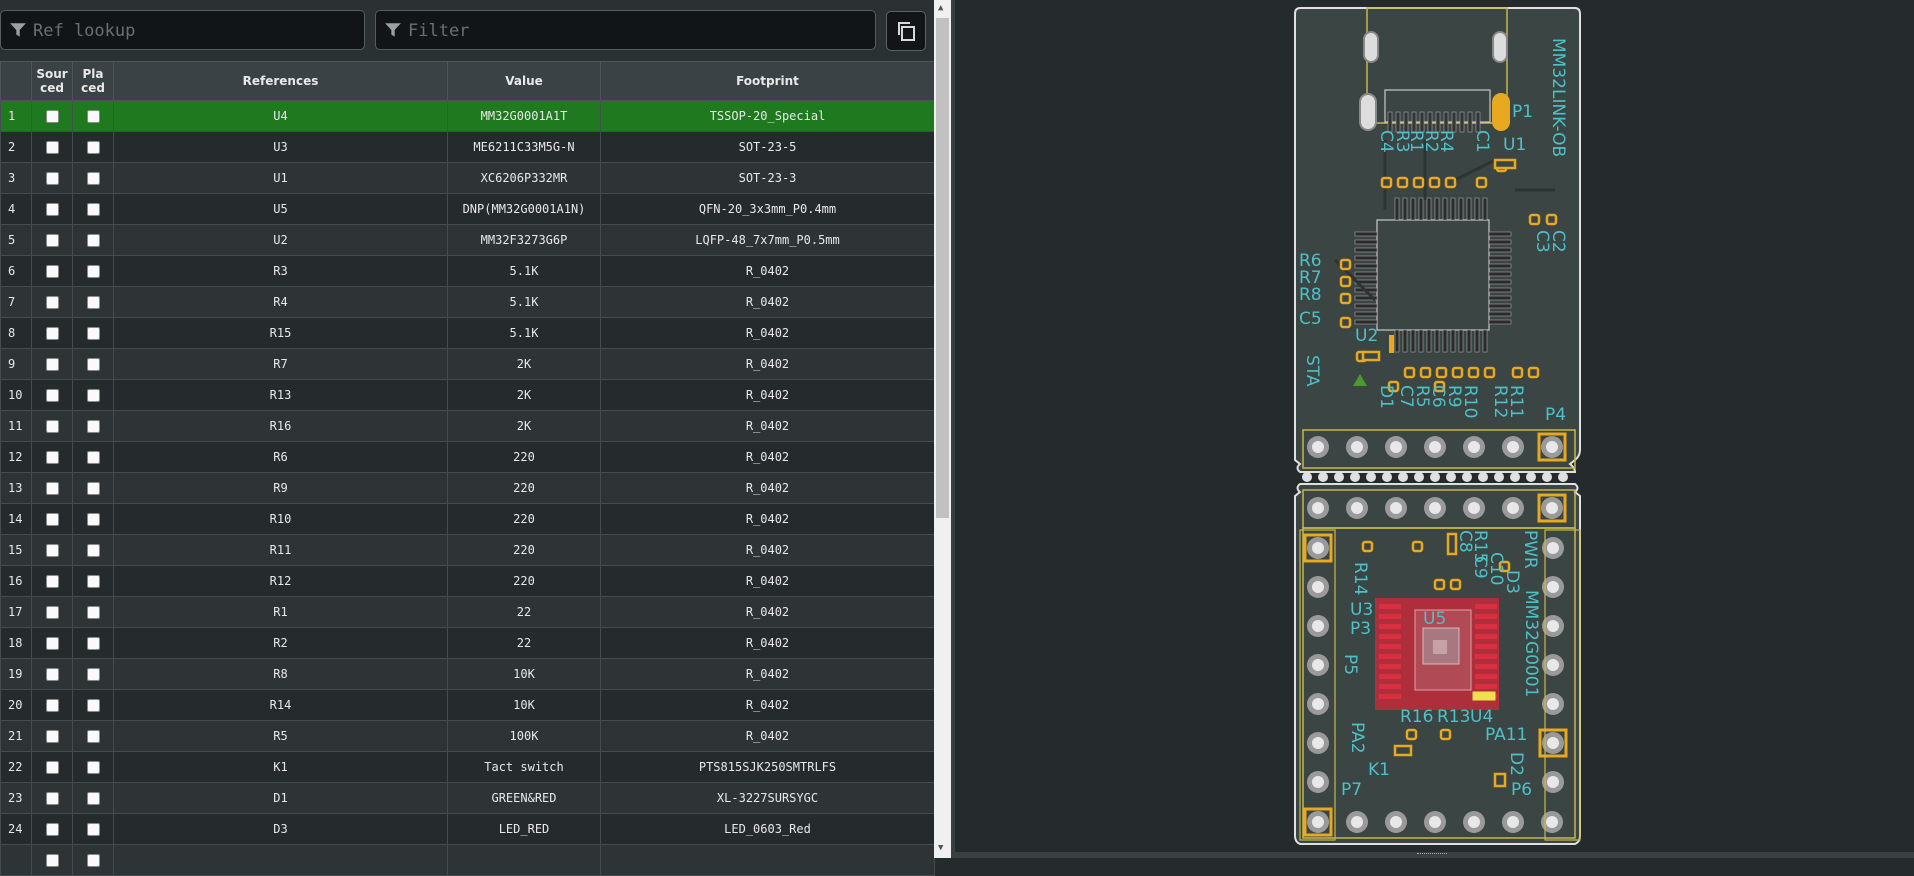  I want to click on table-row: 17 R1 22 R_0402, so click(467, 612).